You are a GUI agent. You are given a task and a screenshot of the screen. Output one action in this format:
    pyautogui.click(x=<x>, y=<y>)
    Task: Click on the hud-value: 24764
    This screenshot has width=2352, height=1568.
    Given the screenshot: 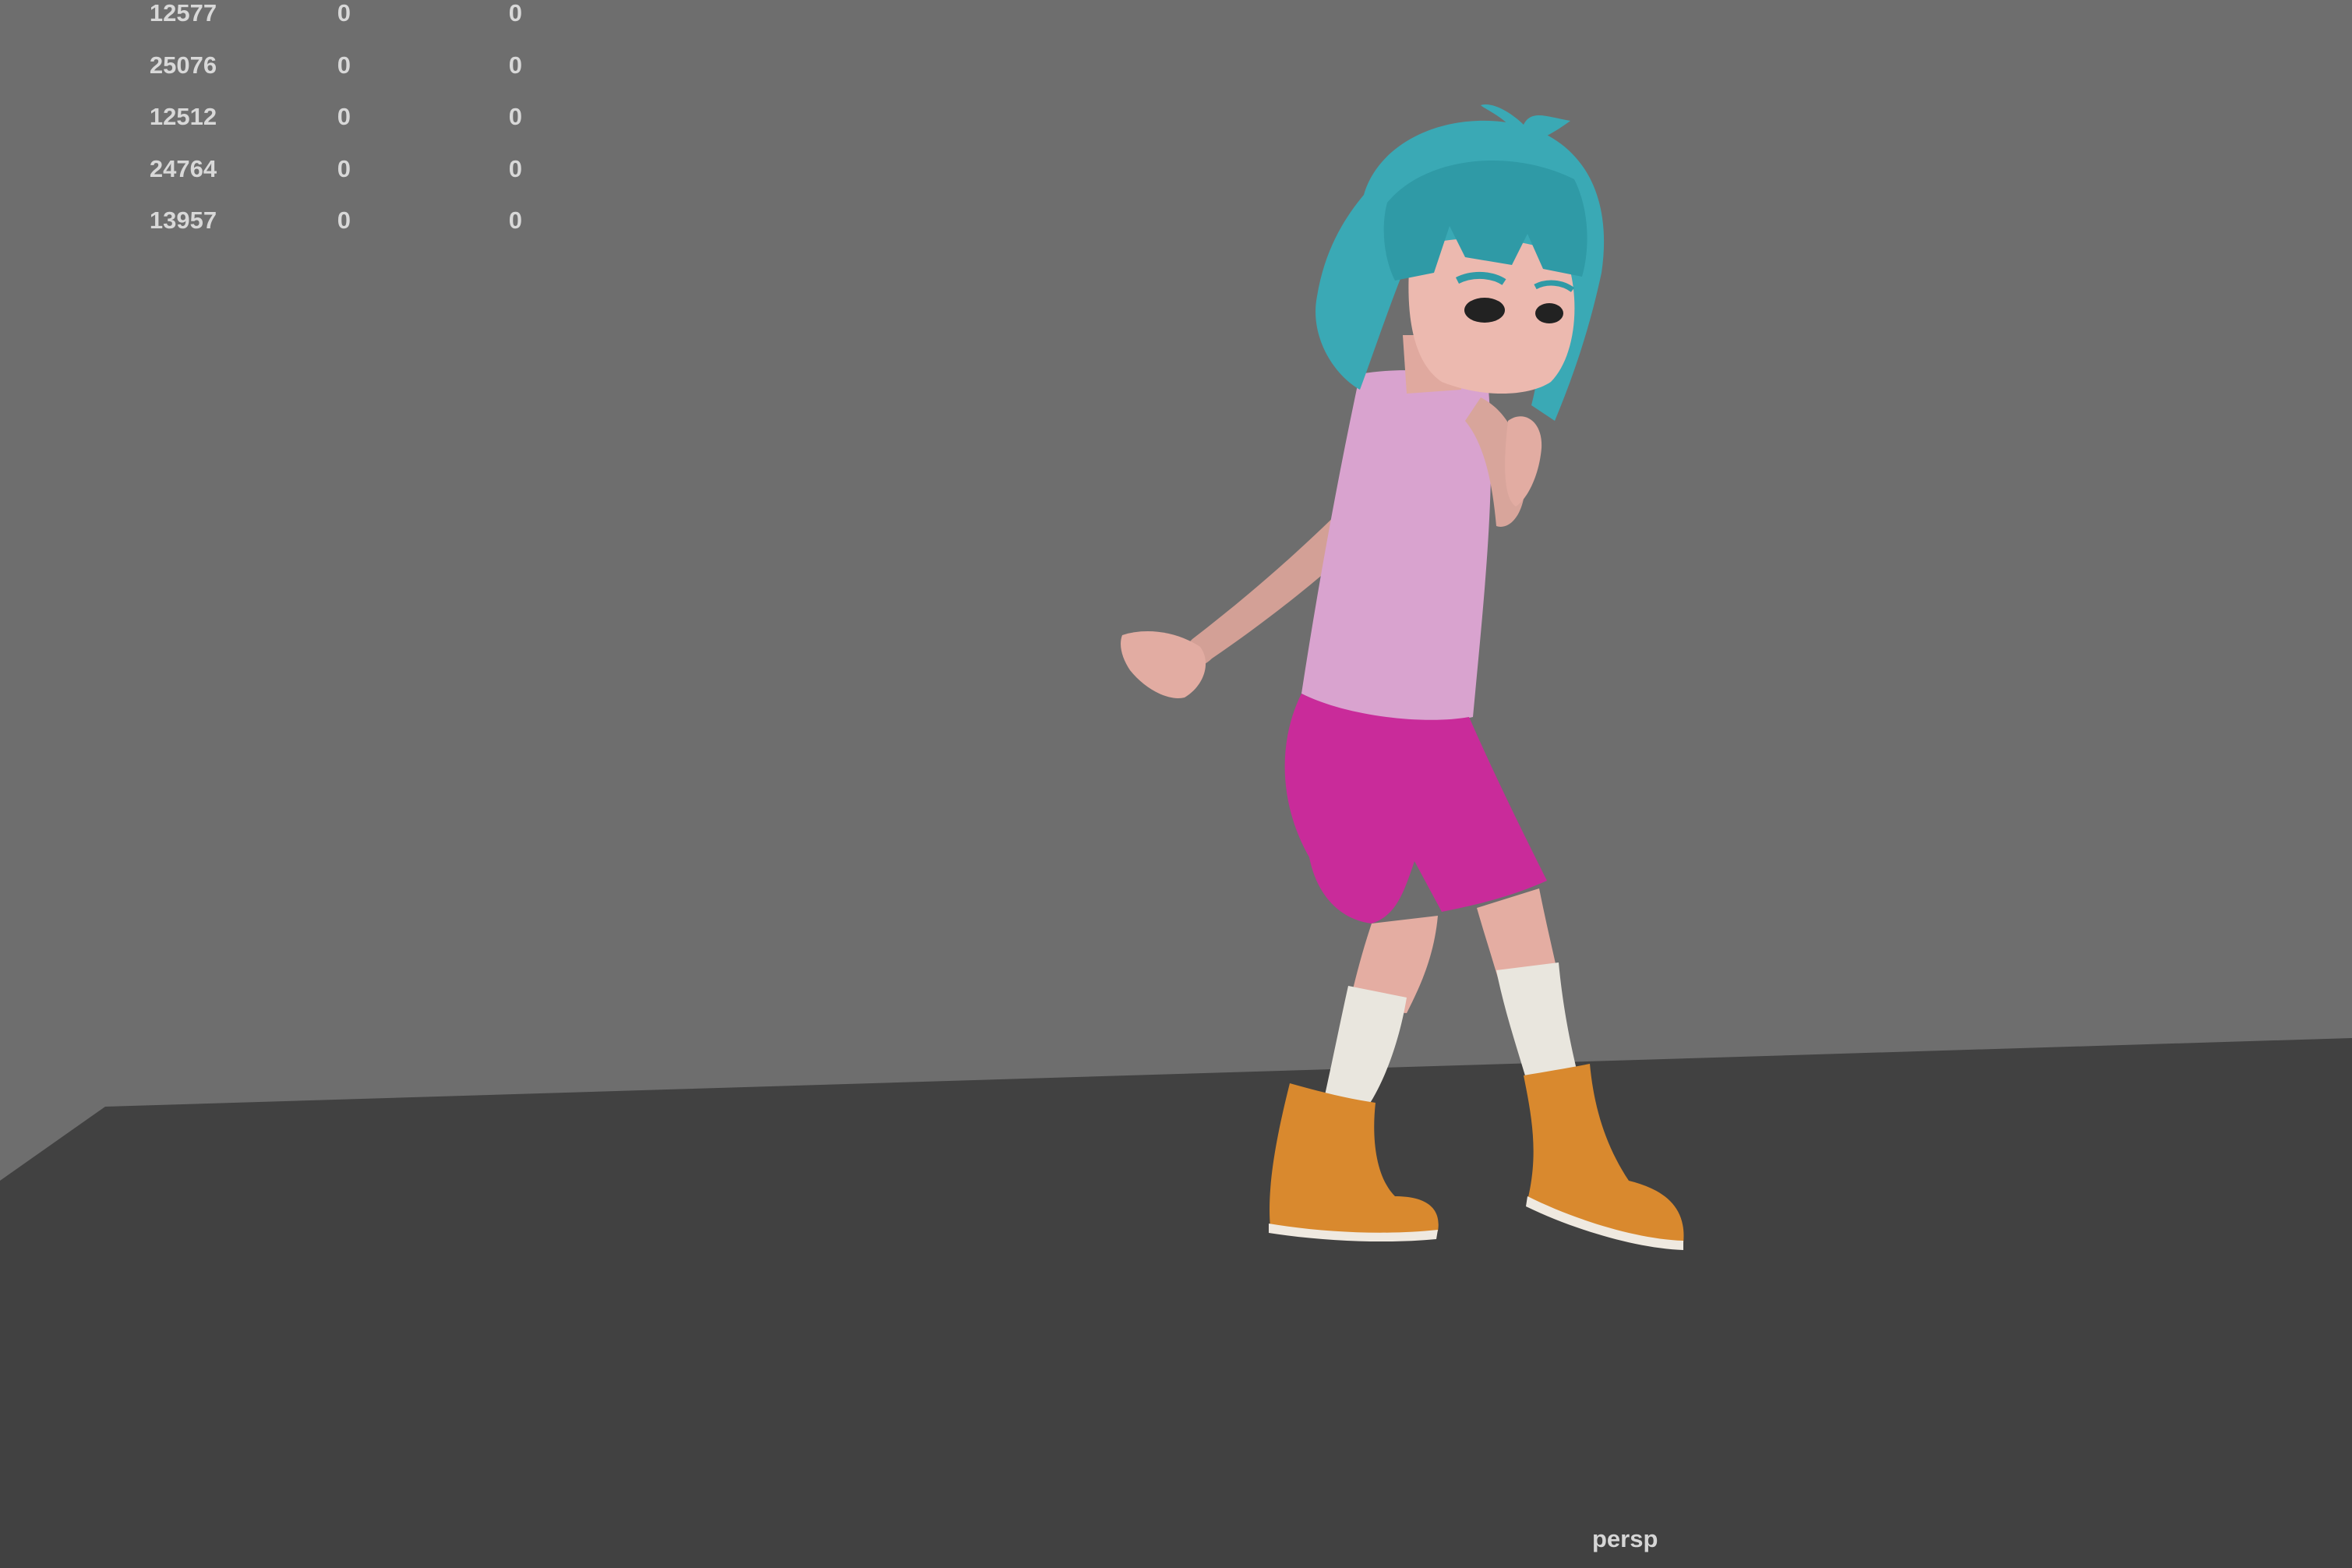 What is the action you would take?
    pyautogui.click(x=183, y=168)
    